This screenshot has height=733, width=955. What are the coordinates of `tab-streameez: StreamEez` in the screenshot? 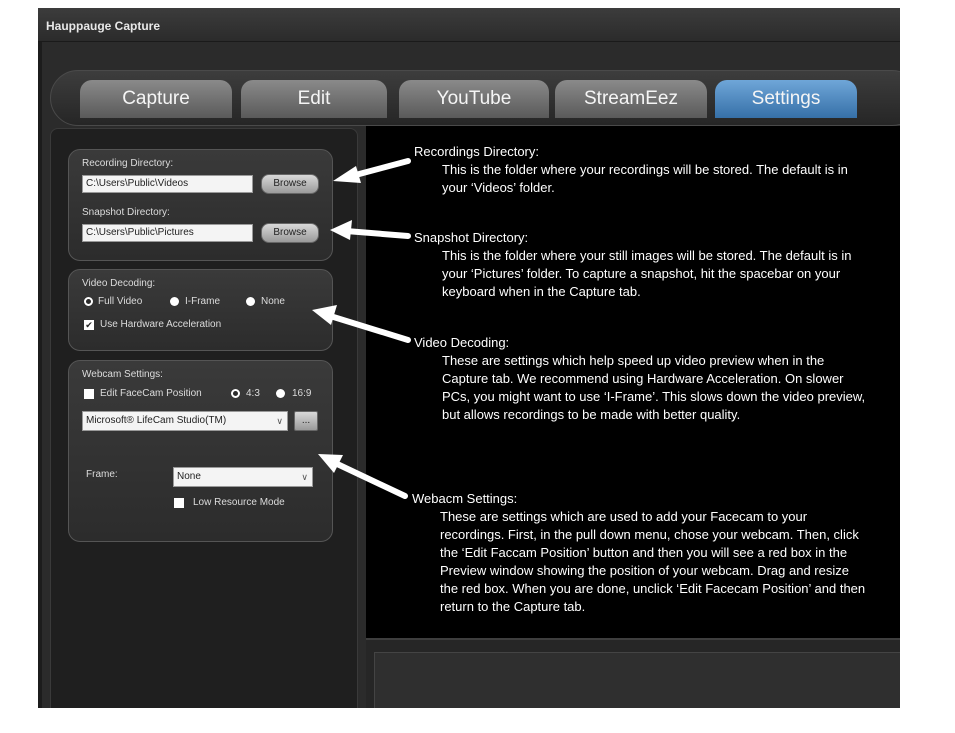 It's located at (631, 99).